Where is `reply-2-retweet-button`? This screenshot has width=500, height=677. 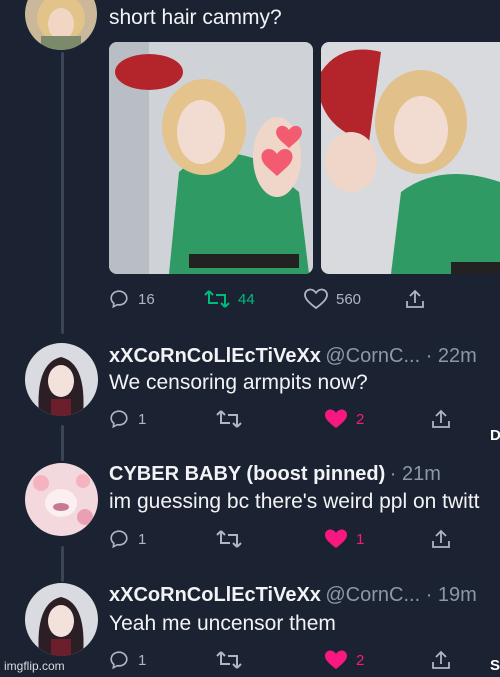
reply-2-retweet-button is located at coordinates (229, 539).